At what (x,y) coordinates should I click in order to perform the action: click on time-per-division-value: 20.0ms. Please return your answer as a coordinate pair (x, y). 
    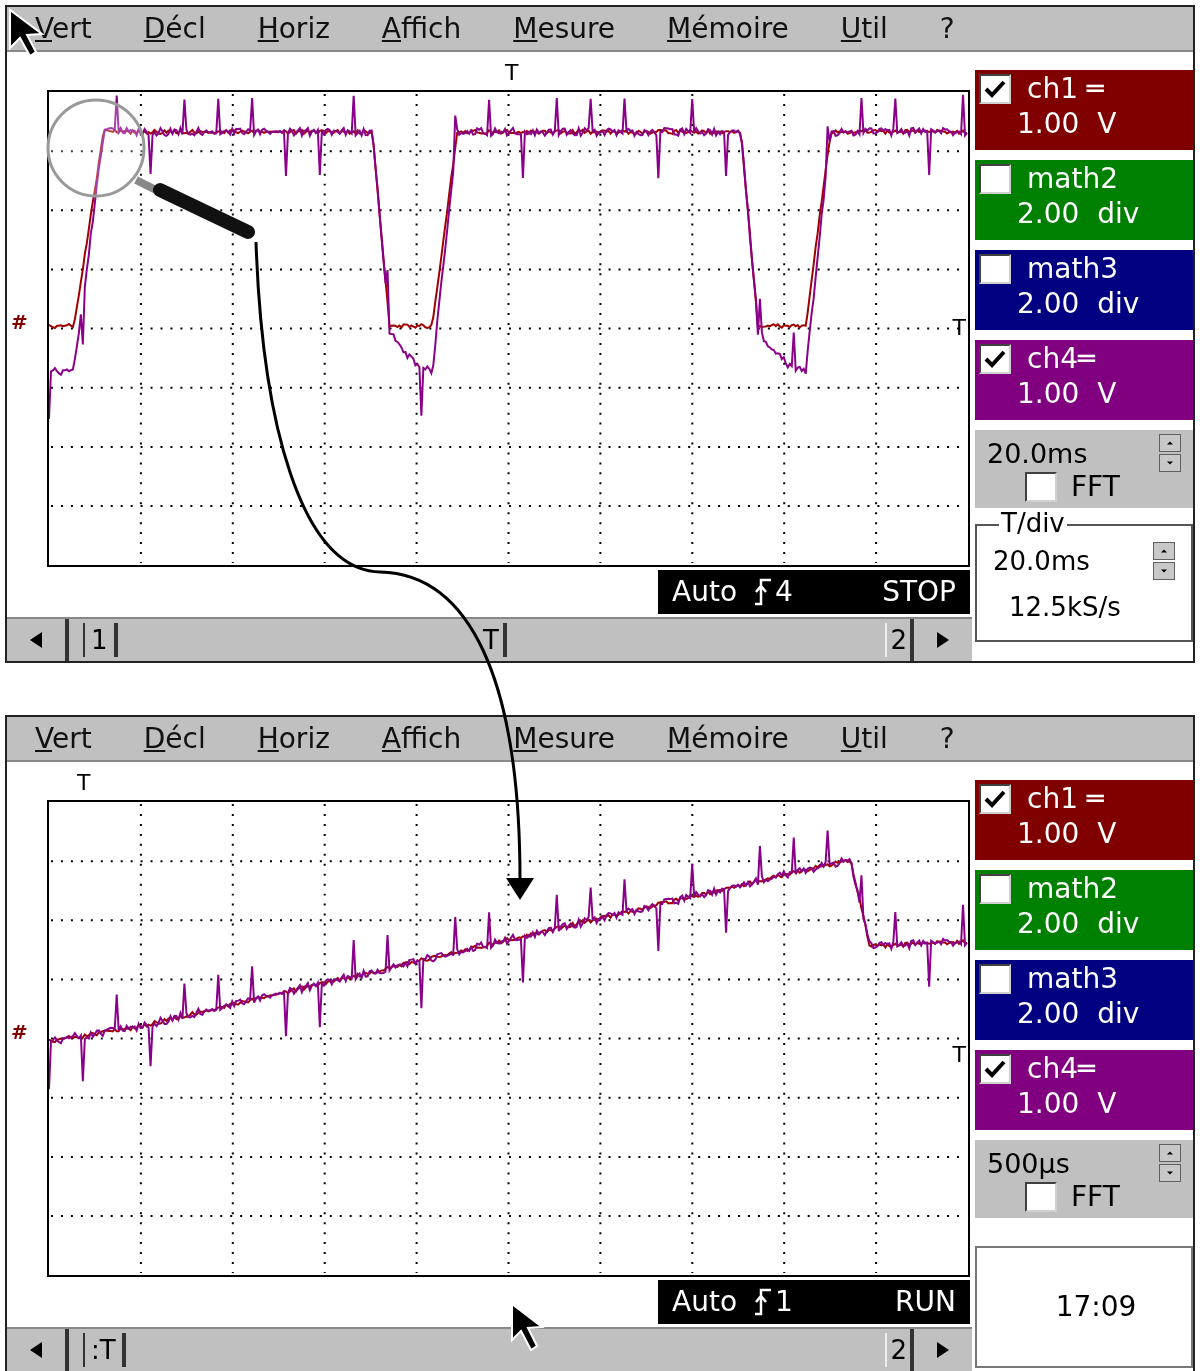
    Looking at the image, I should click on (1041, 561).